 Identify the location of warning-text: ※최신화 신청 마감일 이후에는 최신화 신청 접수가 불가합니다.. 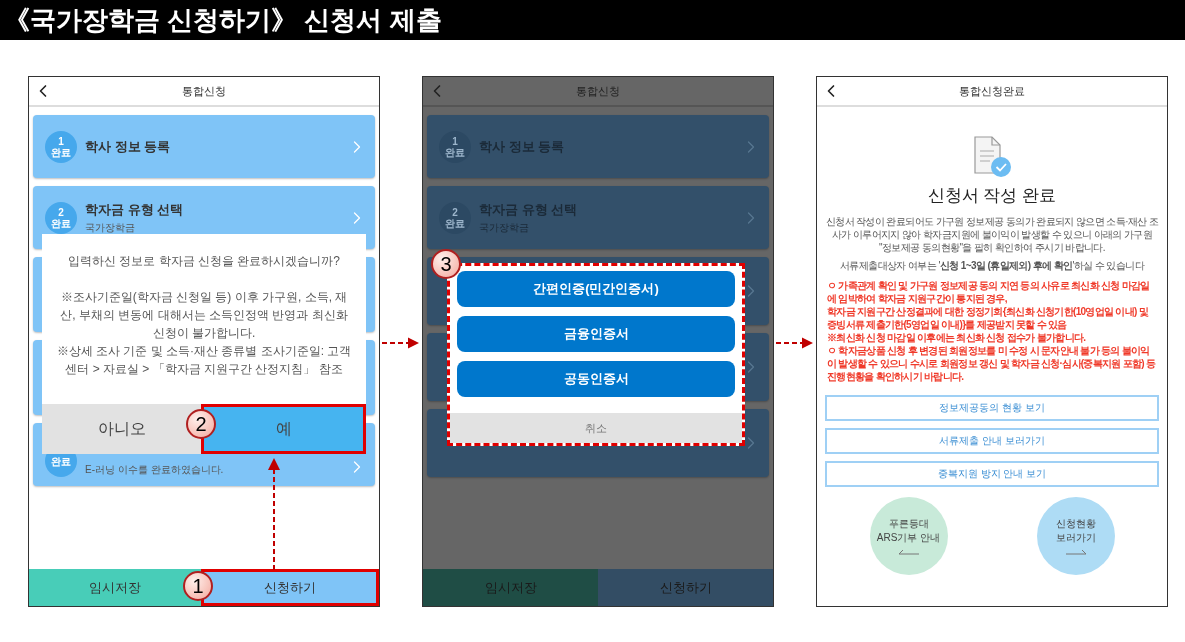
(957, 337).